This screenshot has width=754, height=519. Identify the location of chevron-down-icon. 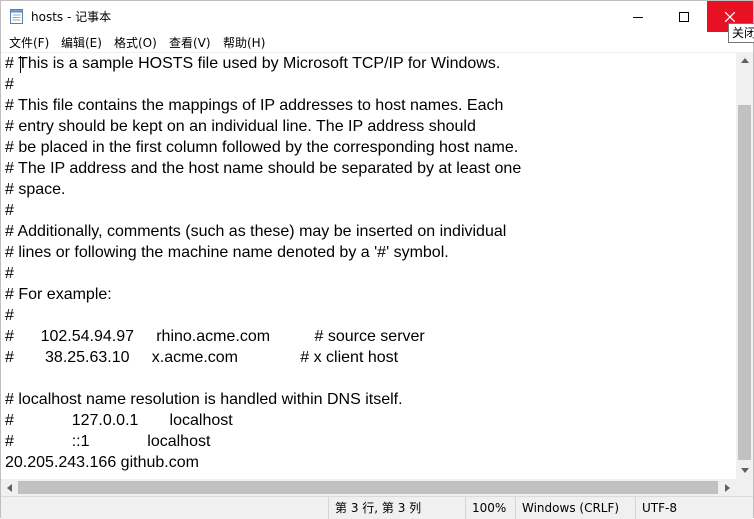
(744, 470).